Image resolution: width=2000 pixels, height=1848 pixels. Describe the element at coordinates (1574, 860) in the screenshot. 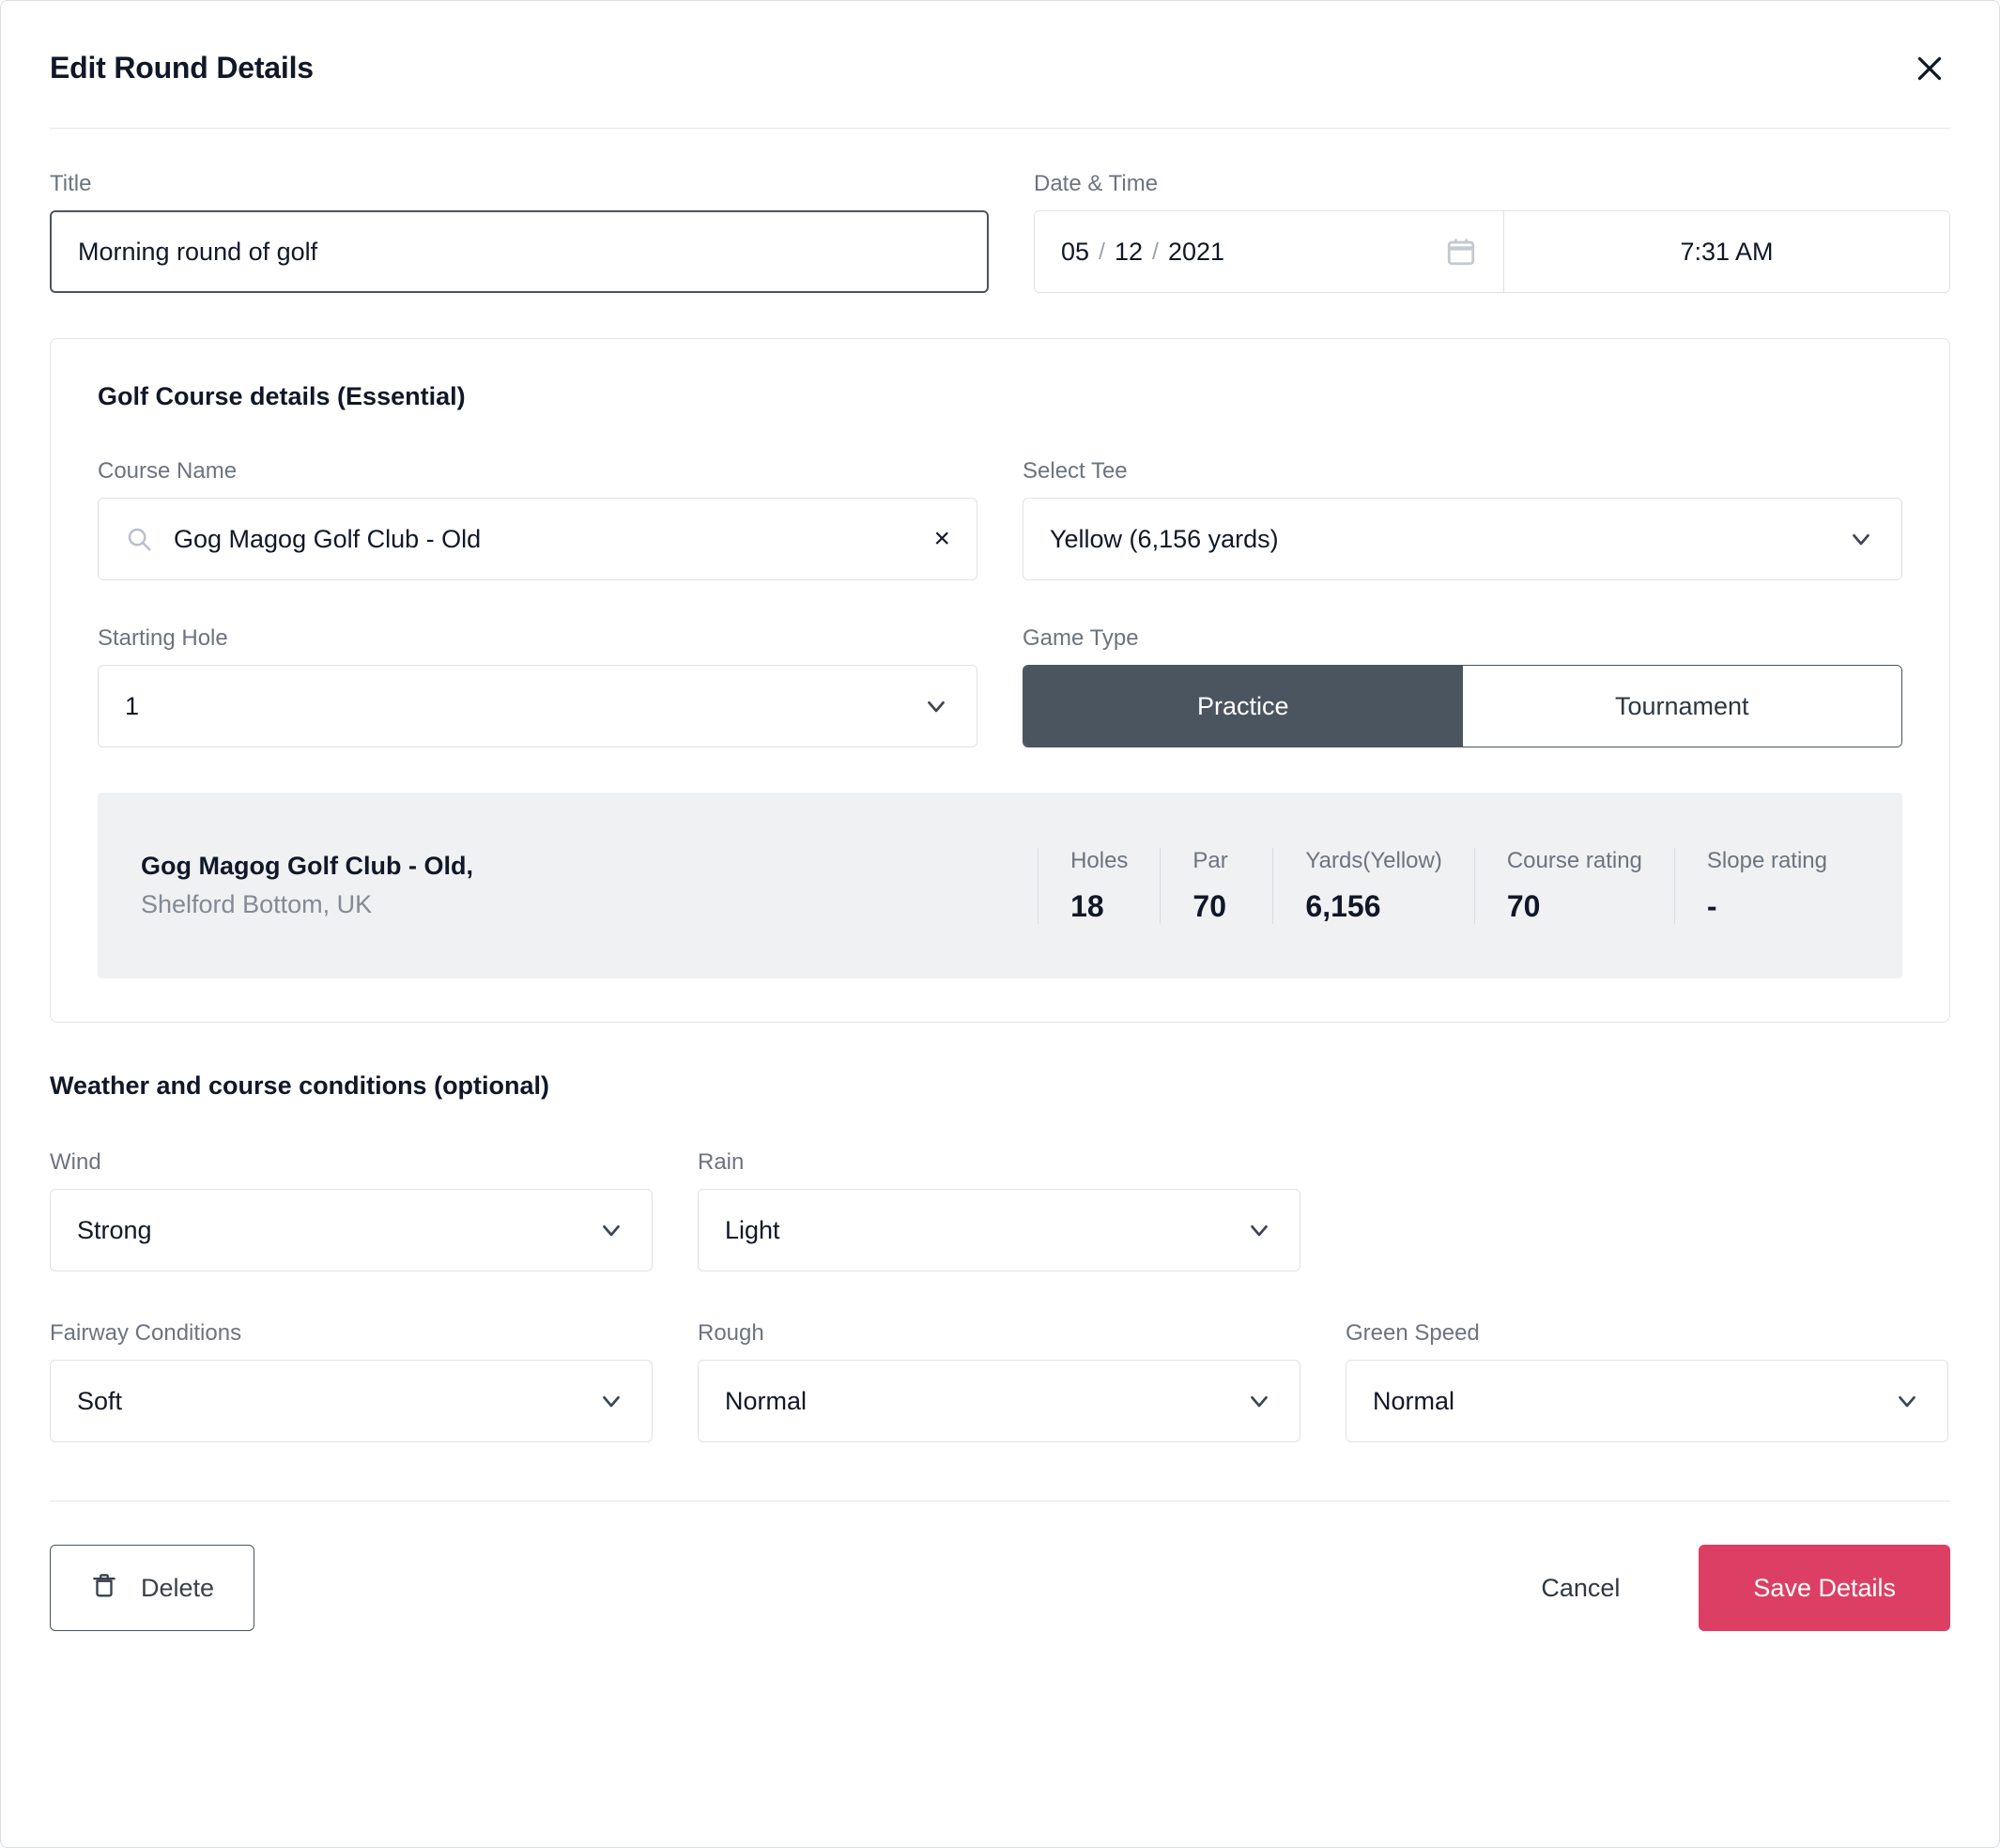

I see `stat-label: Course rating` at that location.